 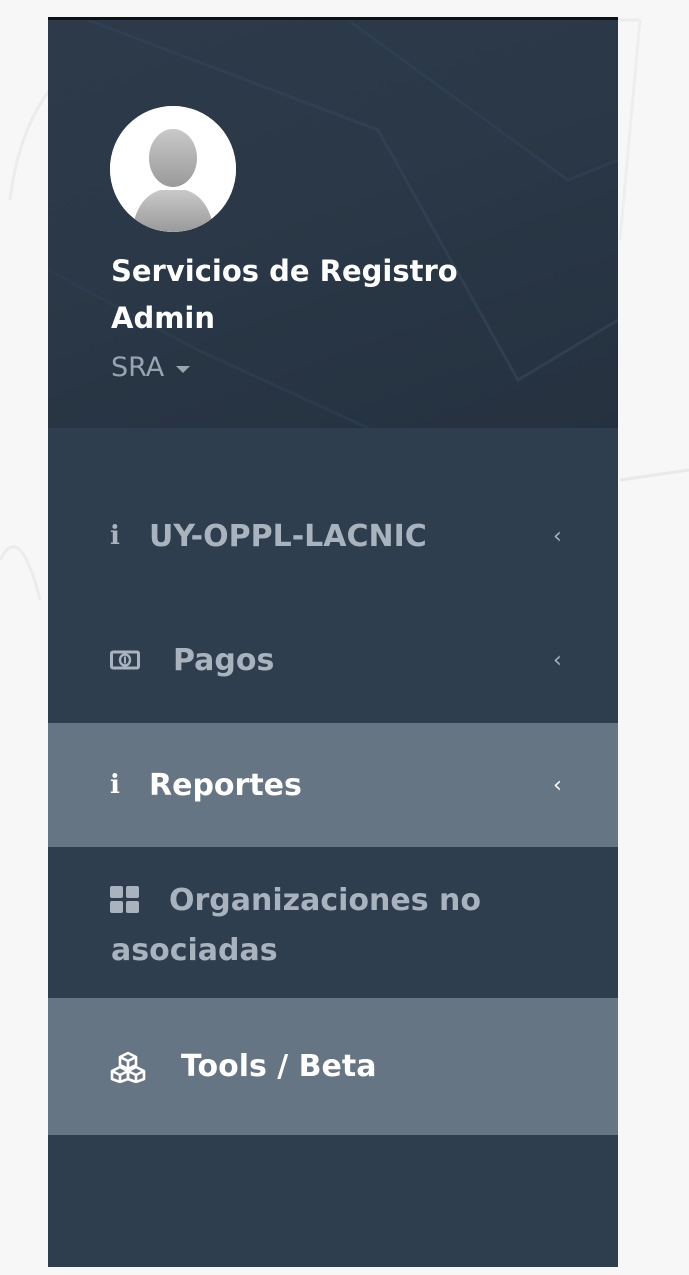 What do you see at coordinates (183, 369) in the screenshot?
I see `caret-down-icon` at bounding box center [183, 369].